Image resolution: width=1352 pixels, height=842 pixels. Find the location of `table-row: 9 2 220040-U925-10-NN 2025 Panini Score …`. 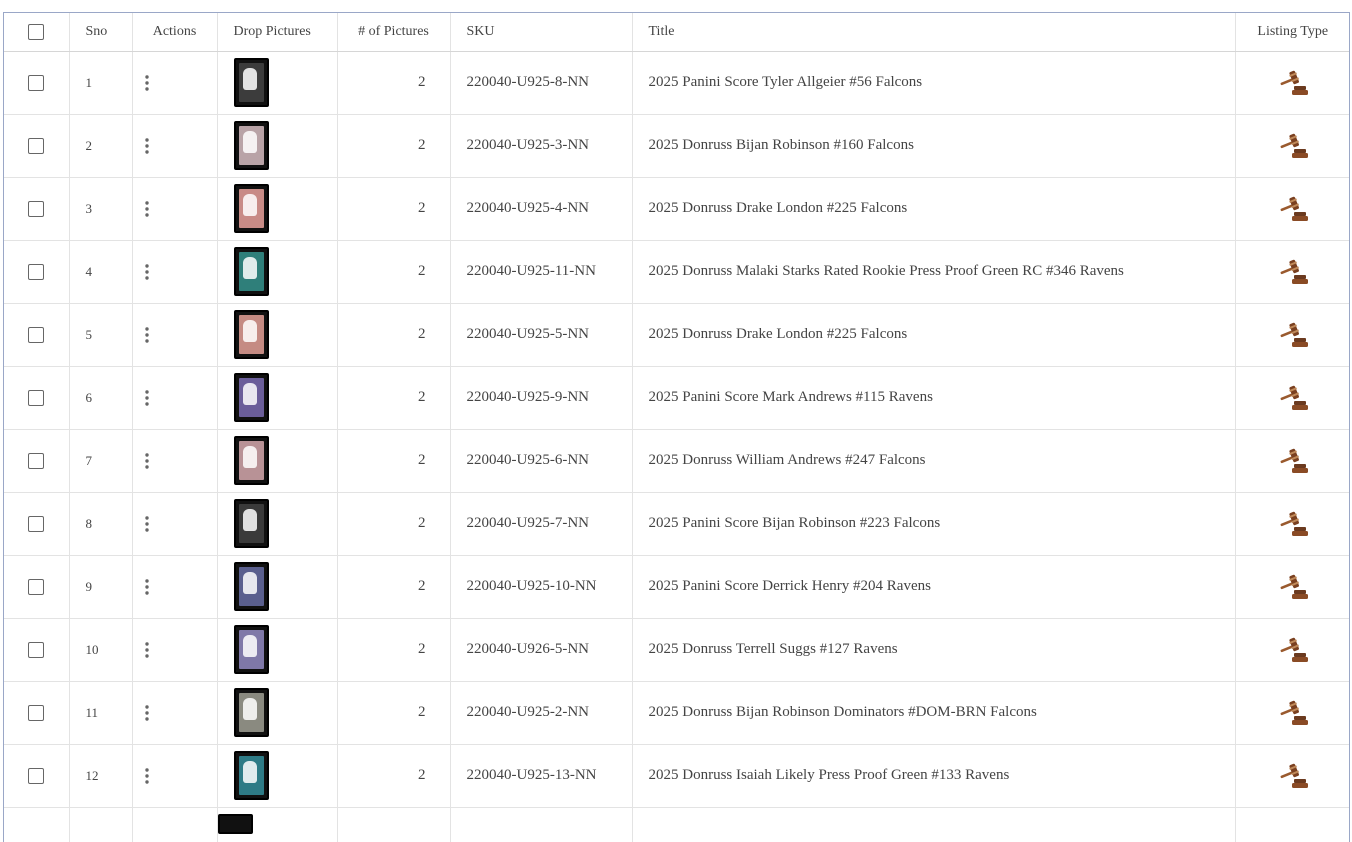

table-row: 9 2 220040-U925-10-NN 2025 Panini Score … is located at coordinates (676, 587).